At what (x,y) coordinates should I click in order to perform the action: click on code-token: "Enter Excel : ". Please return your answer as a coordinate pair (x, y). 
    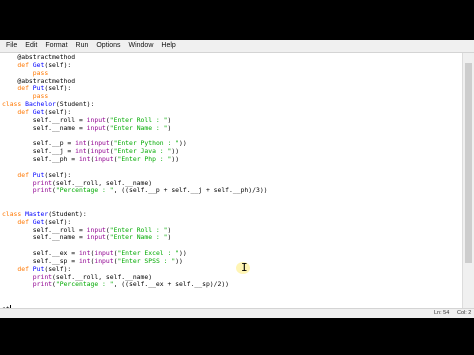
    Looking at the image, I should click on (148, 253).